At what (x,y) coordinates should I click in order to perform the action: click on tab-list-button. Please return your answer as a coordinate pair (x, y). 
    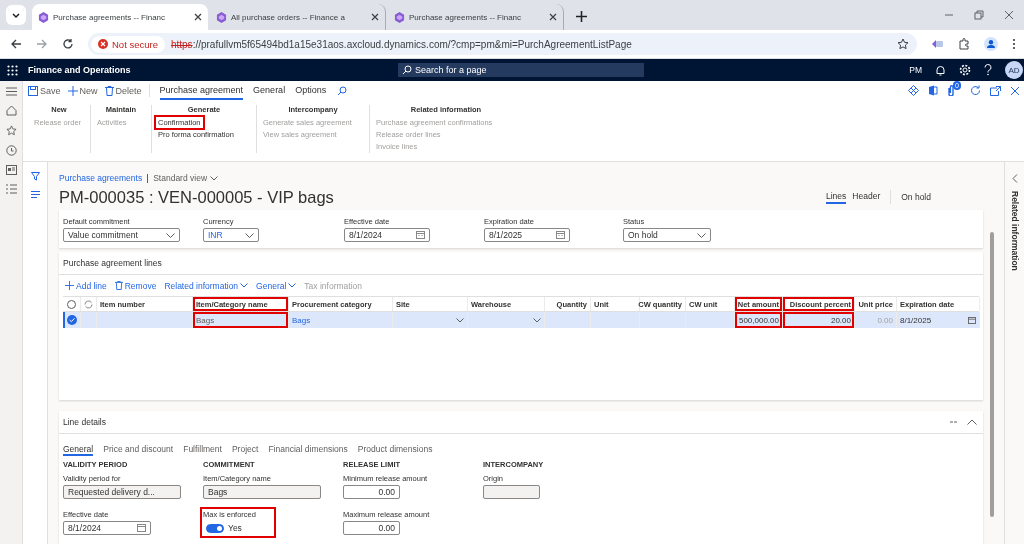
    Looking at the image, I should click on (16, 15).